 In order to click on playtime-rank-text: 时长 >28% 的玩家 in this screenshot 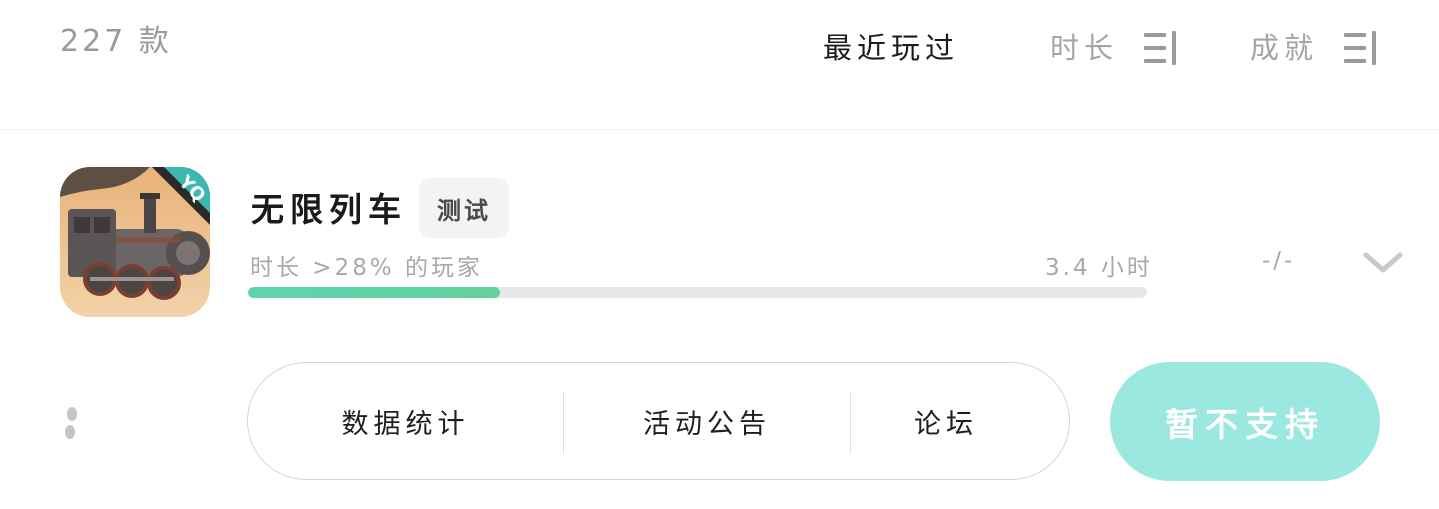, I will do `click(367, 268)`.